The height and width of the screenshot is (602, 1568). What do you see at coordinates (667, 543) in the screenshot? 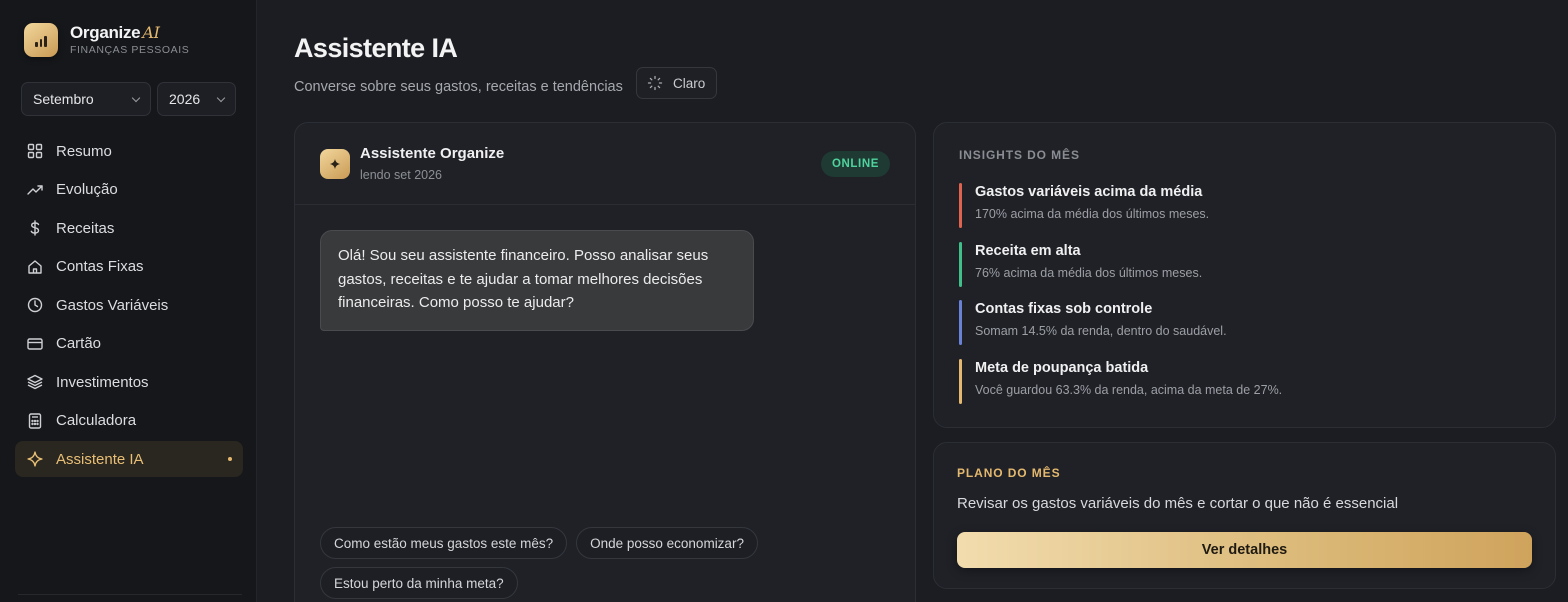
I see `suggestion-chip: Onde posso economizar?` at bounding box center [667, 543].